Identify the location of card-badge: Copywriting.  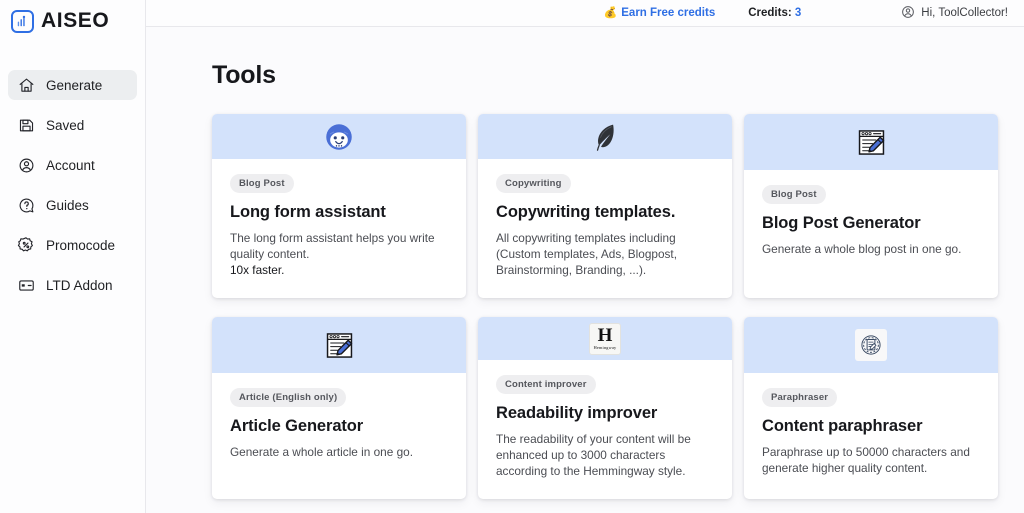
(533, 183).